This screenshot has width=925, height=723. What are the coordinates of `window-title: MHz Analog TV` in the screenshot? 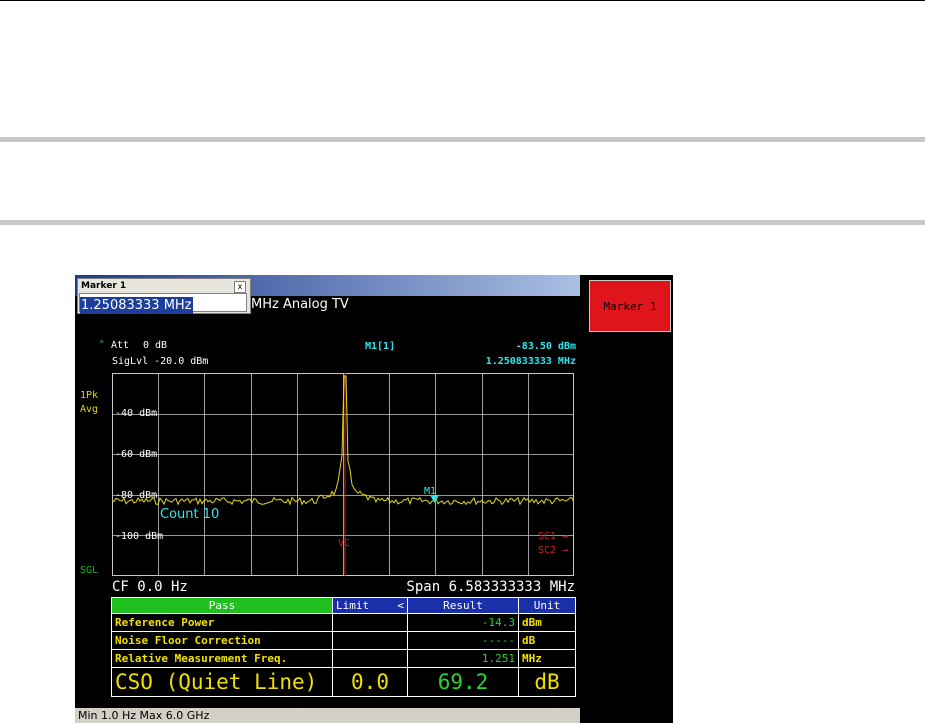 It's located at (300, 304).